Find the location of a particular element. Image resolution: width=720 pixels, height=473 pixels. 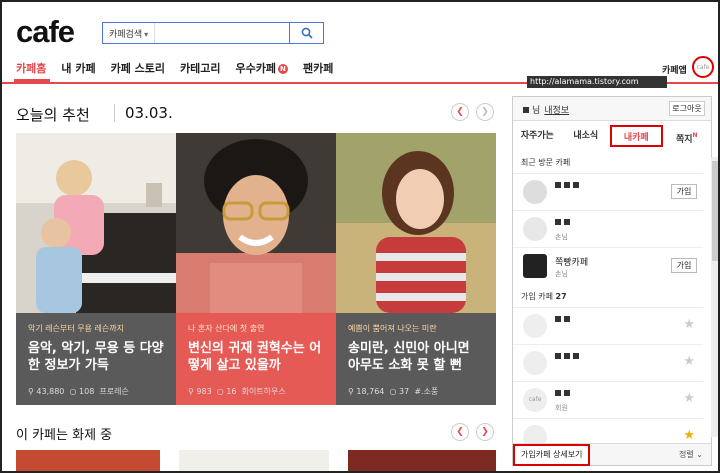

user-name: 님 내정보 is located at coordinates (546, 109).